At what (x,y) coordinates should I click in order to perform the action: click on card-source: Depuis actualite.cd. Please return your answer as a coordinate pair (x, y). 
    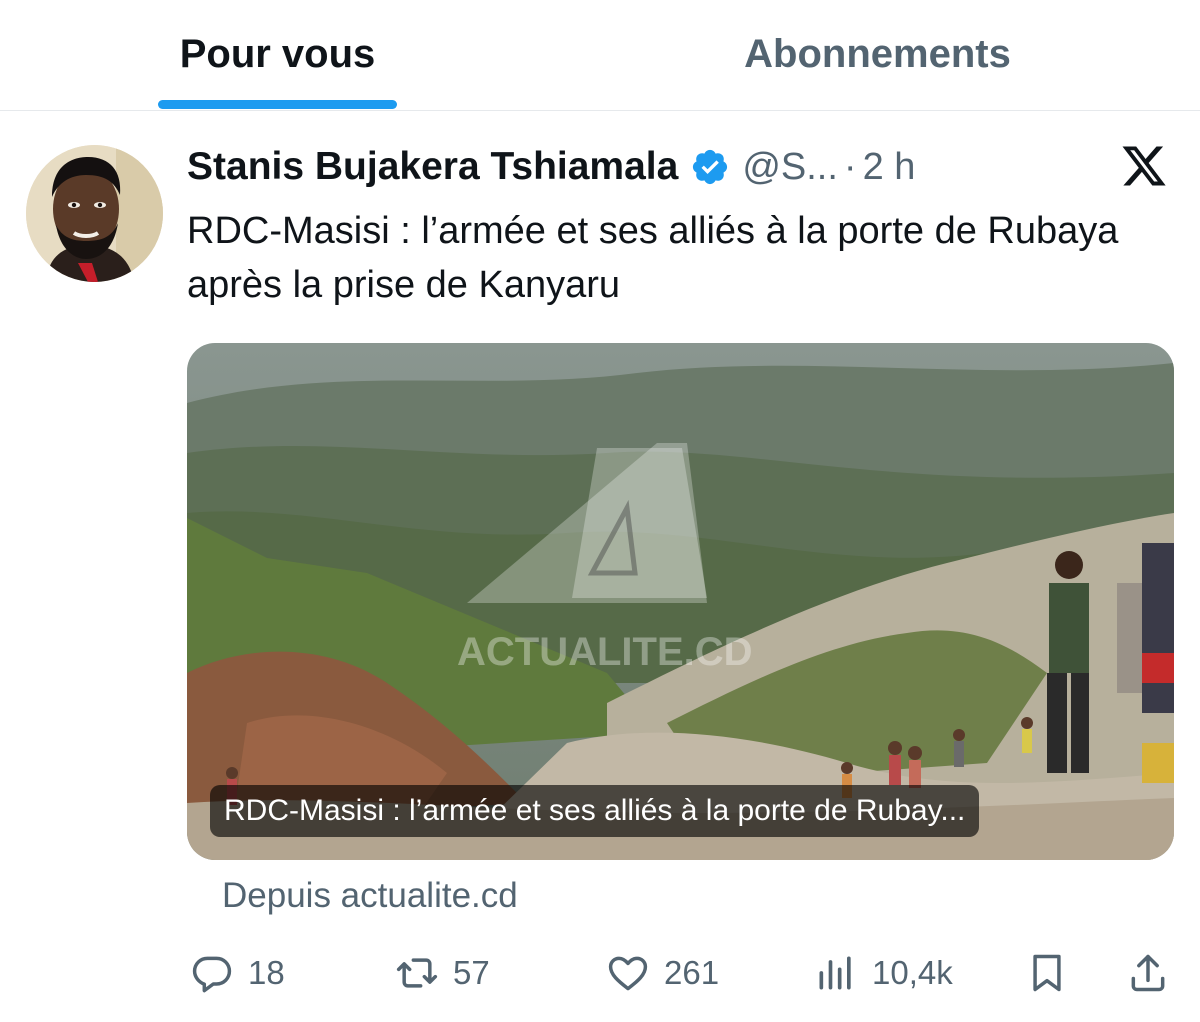
    Looking at the image, I should click on (370, 896).